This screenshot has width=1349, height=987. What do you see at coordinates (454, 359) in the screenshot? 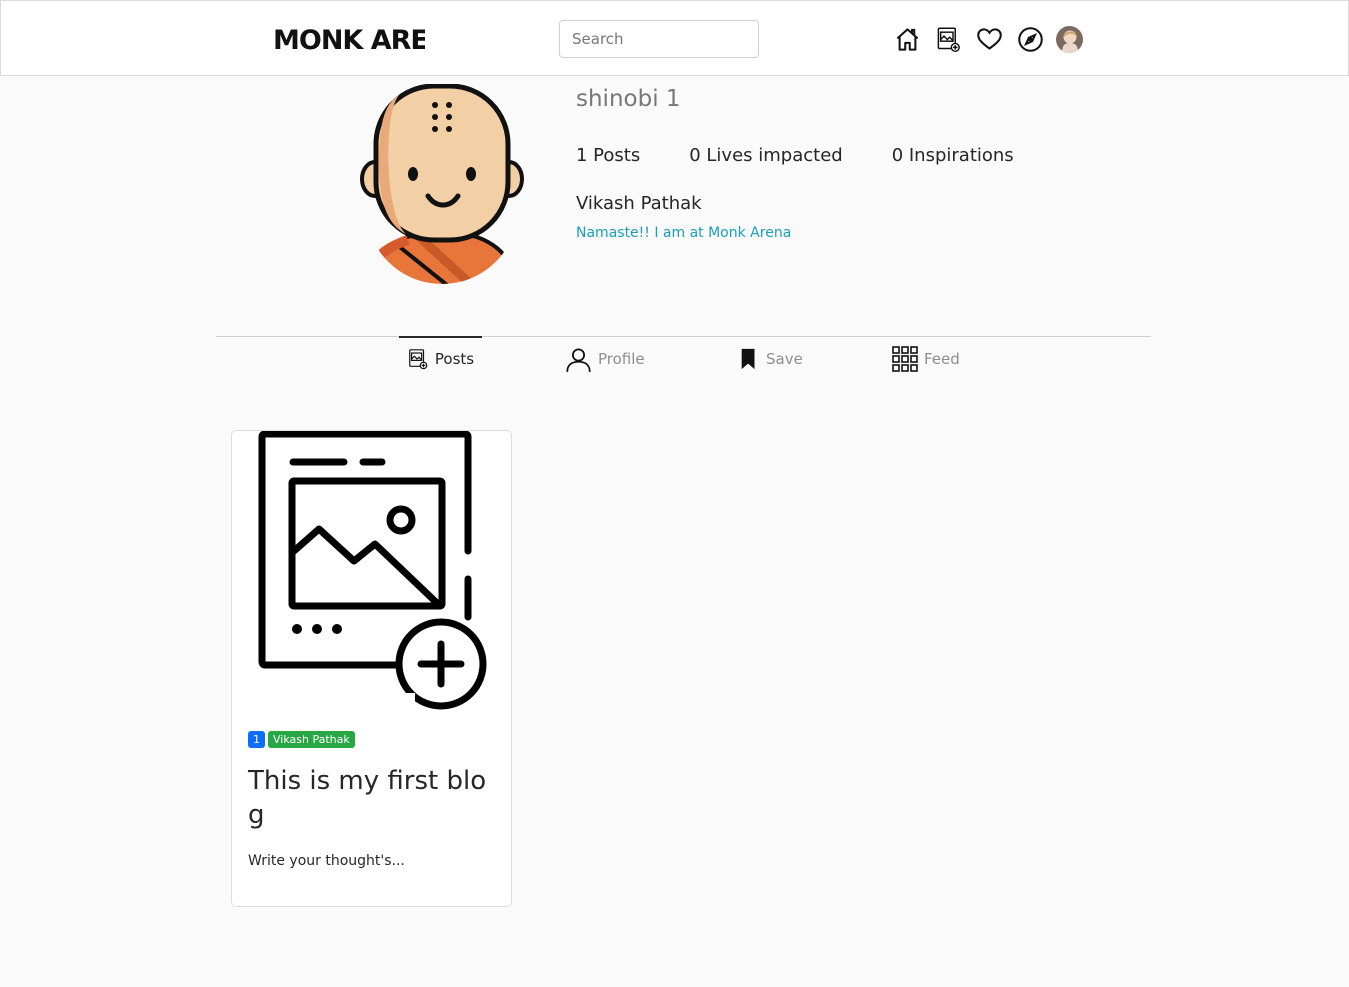
I see `tab-posts-label: Posts` at bounding box center [454, 359].